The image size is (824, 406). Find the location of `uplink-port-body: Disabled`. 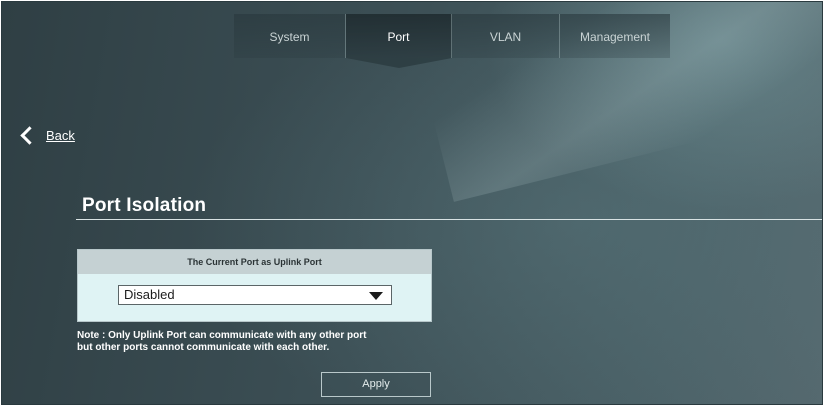

uplink-port-body: Disabled is located at coordinates (254, 297).